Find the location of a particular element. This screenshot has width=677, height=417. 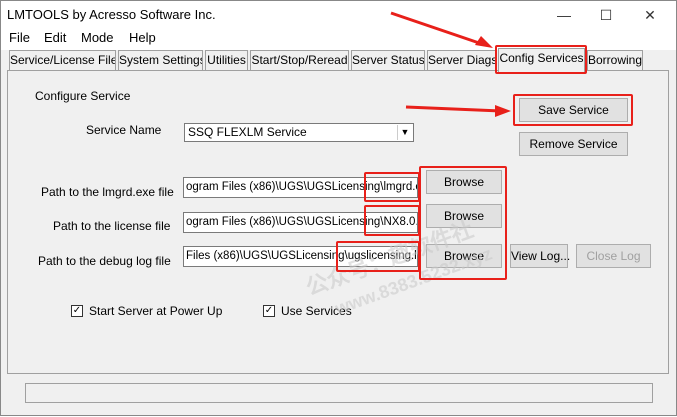

arrow-to-save is located at coordinates (453, 109).